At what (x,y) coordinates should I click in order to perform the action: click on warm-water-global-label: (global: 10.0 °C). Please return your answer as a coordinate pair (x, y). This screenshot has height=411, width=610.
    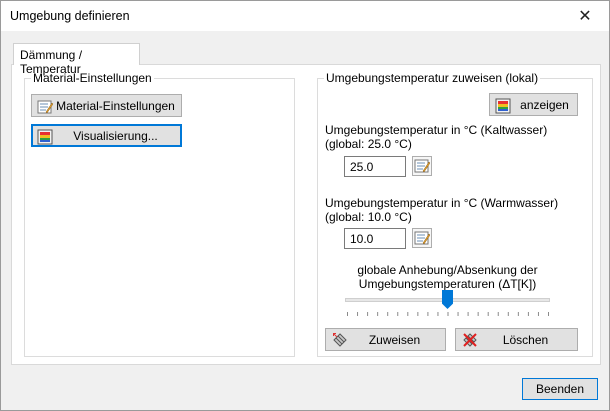
    Looking at the image, I should click on (368, 217).